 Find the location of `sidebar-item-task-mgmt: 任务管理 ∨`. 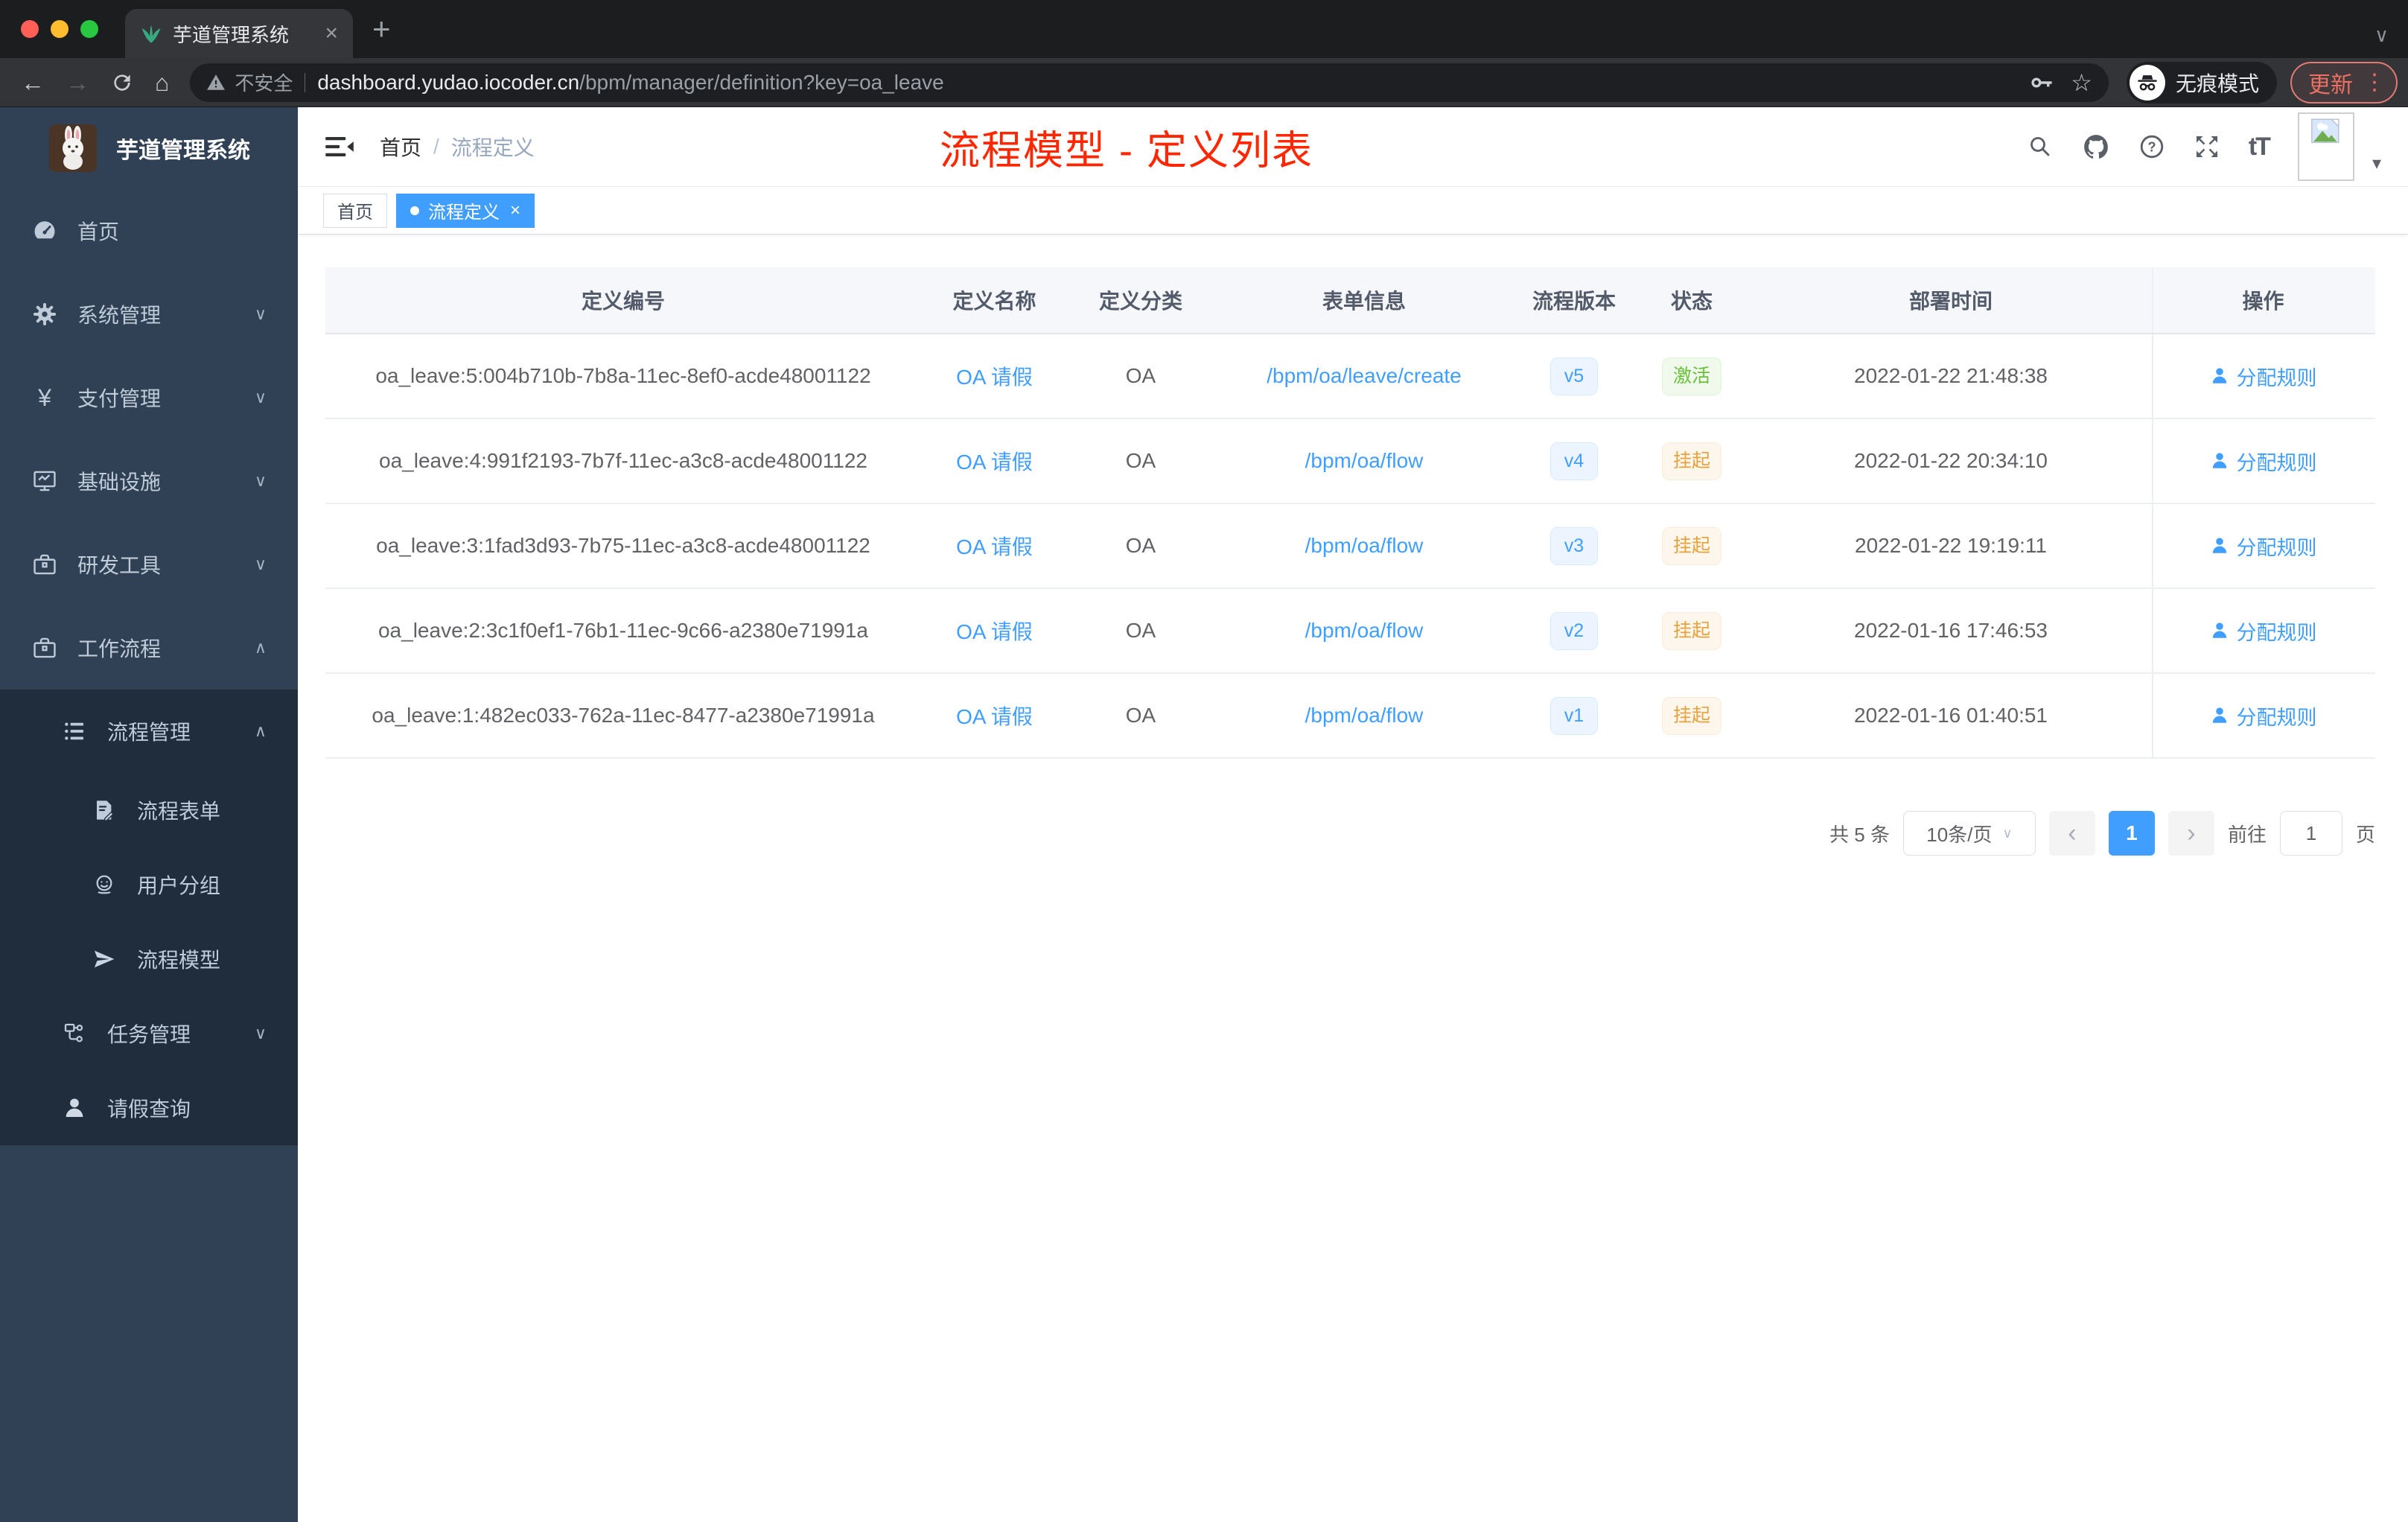

sidebar-item-task-mgmt: 任务管理 ∨ is located at coordinates (149, 1033).